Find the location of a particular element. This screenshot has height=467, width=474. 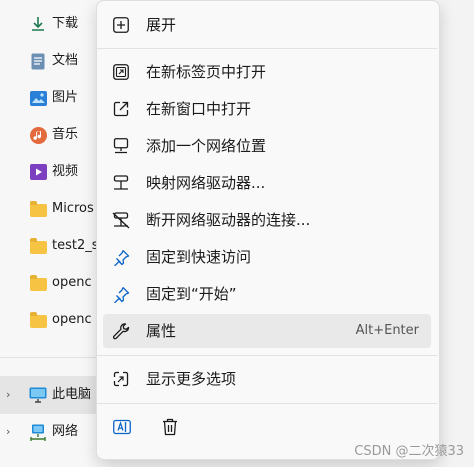

expand-icon is located at coordinates (121, 25).